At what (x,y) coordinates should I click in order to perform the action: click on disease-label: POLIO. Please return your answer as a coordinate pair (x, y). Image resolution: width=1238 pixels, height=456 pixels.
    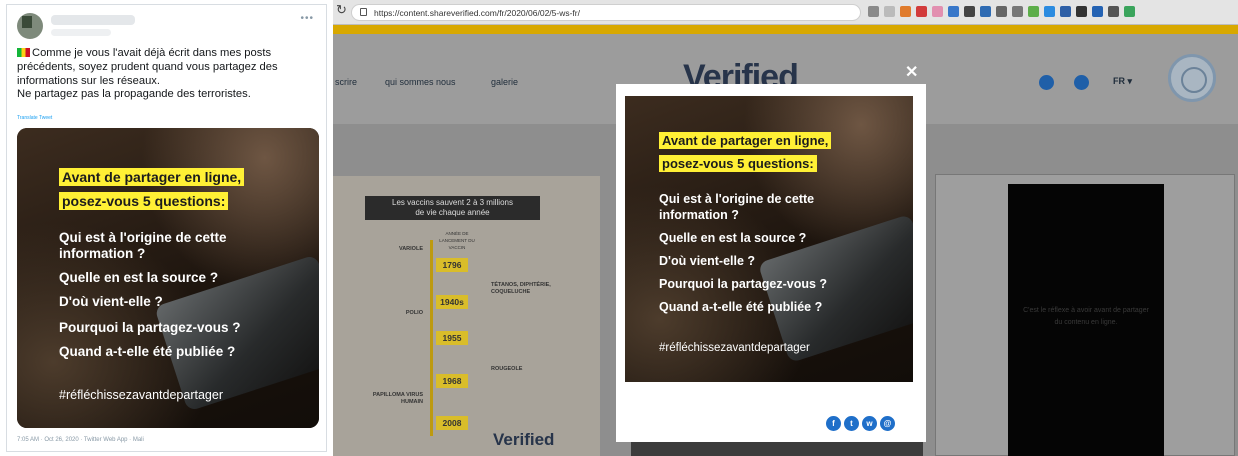
    Looking at the image, I should click on (414, 313).